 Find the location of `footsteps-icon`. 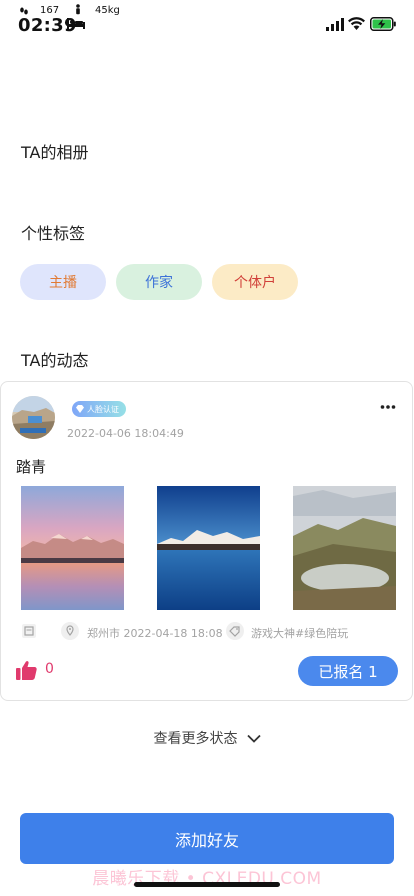

footsteps-icon is located at coordinates (24, 11).